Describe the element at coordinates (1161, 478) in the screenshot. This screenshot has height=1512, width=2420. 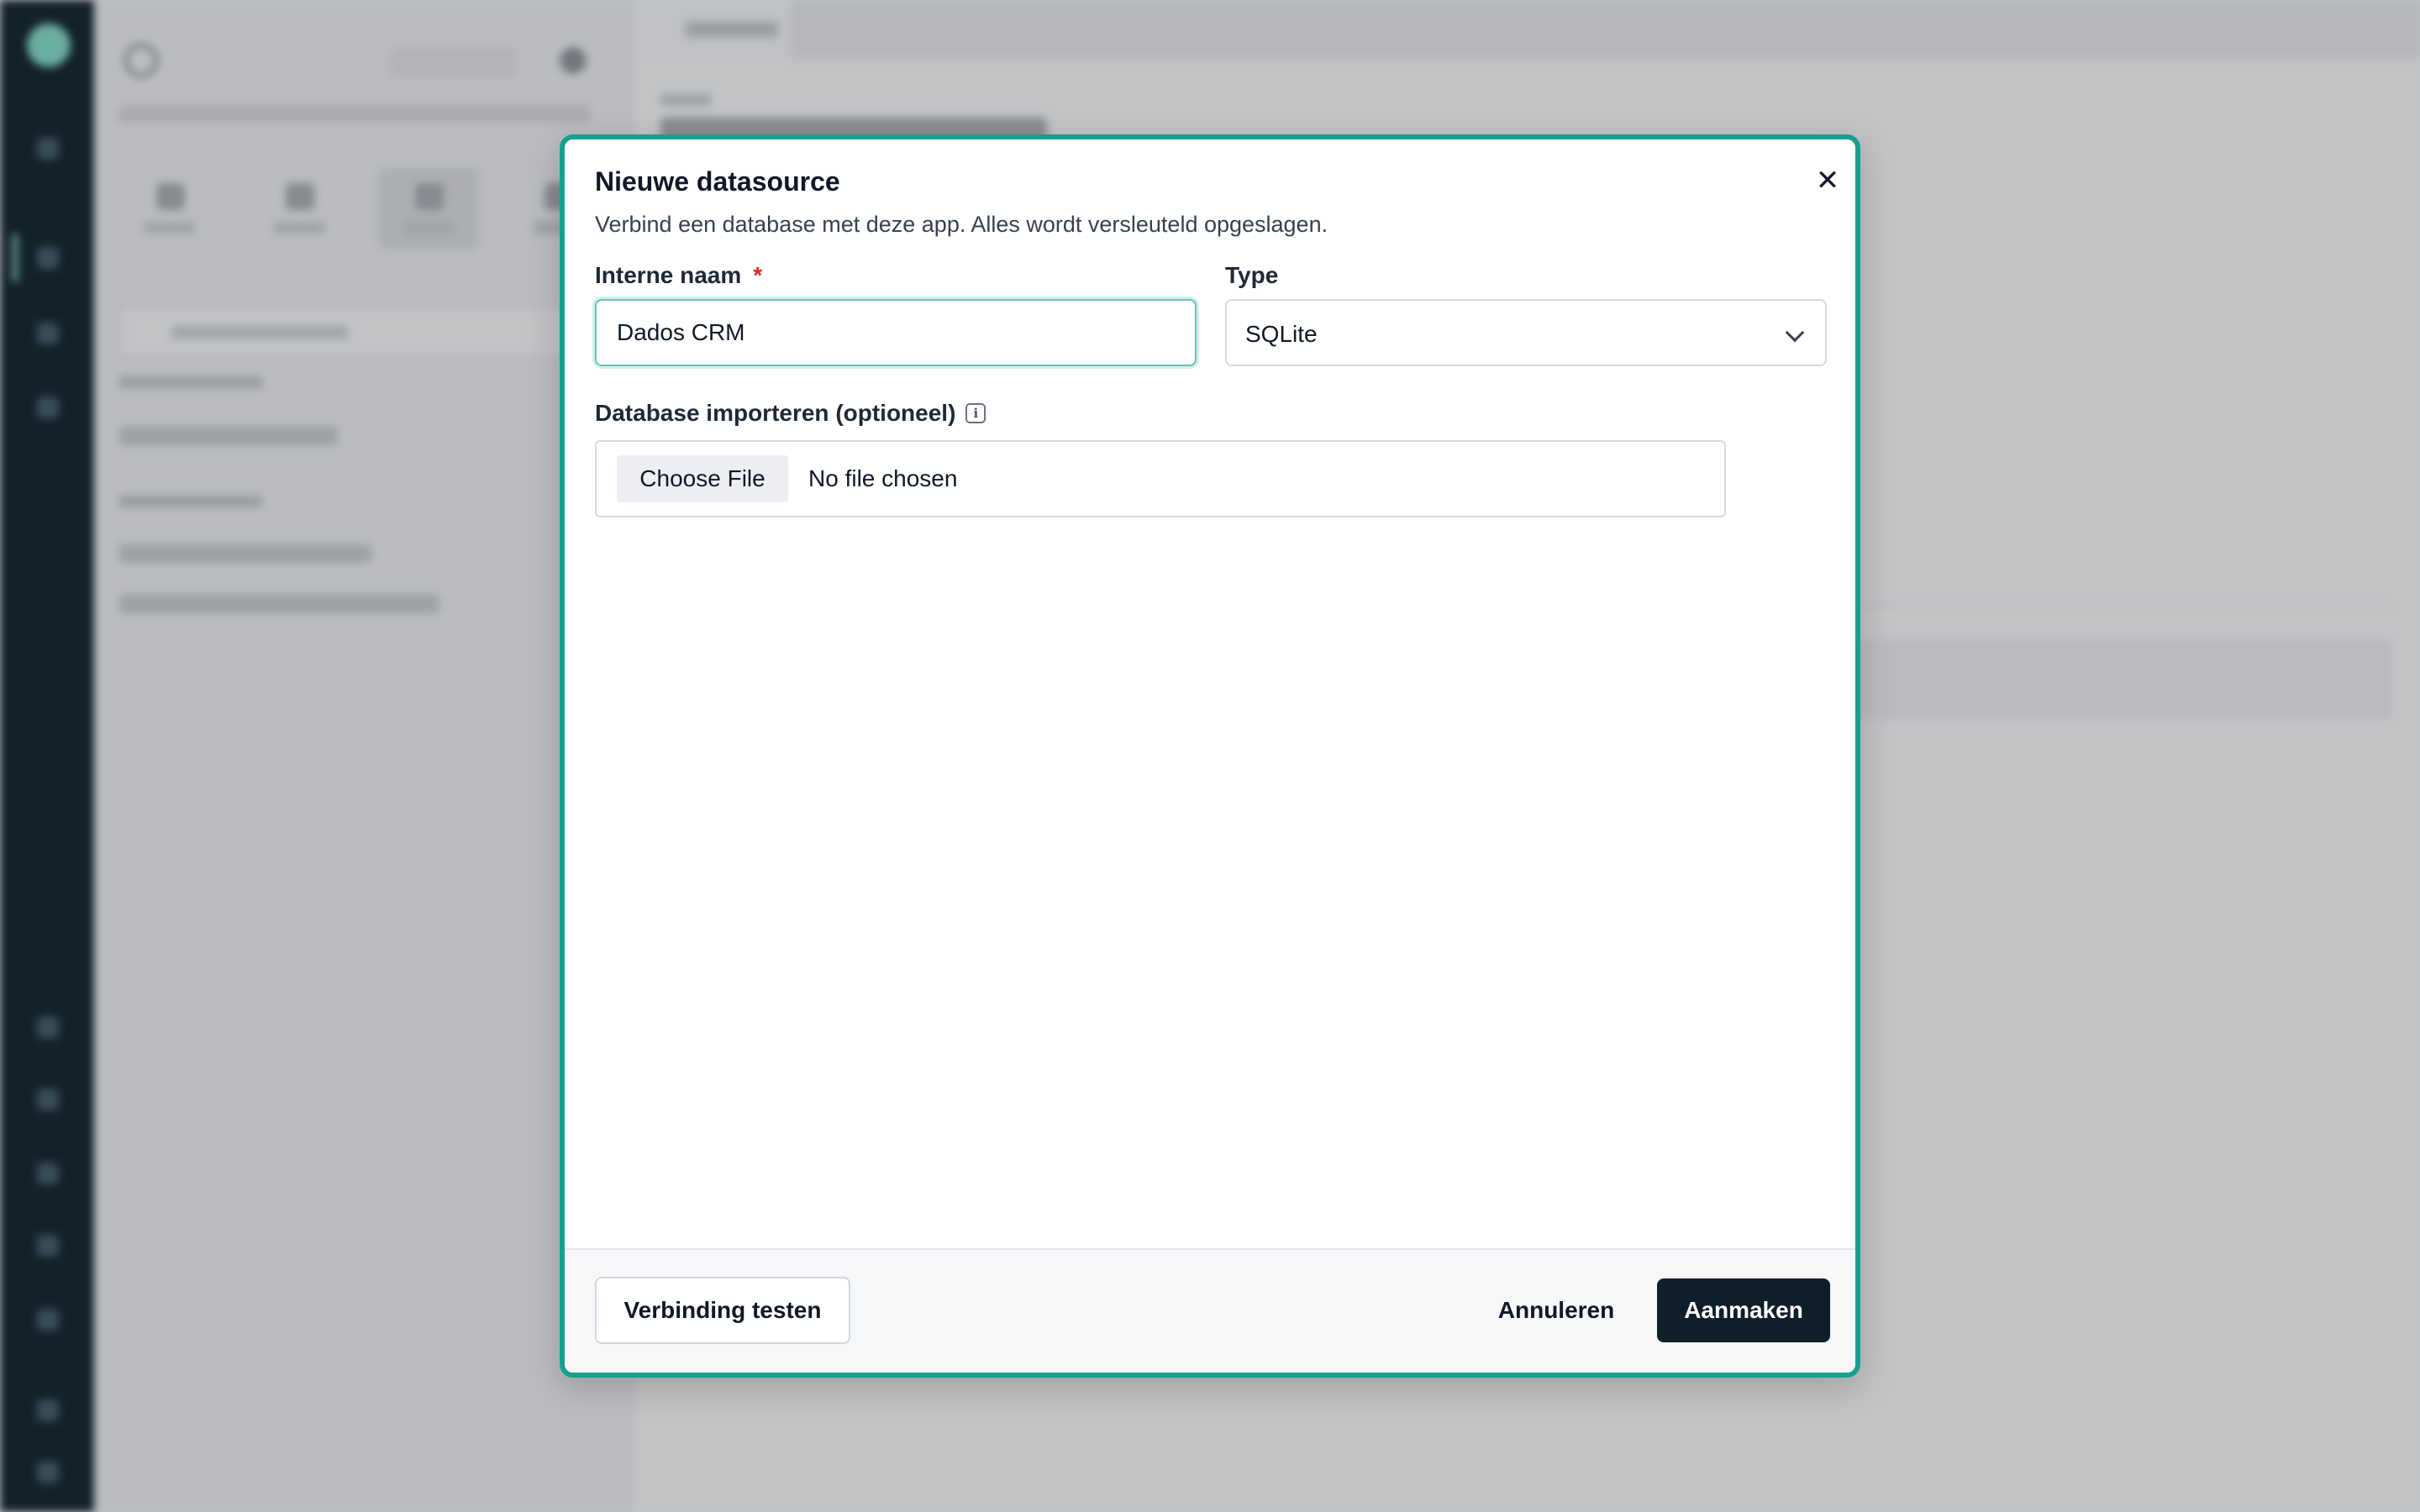
I see `file-input: Choose File No file chosen` at that location.